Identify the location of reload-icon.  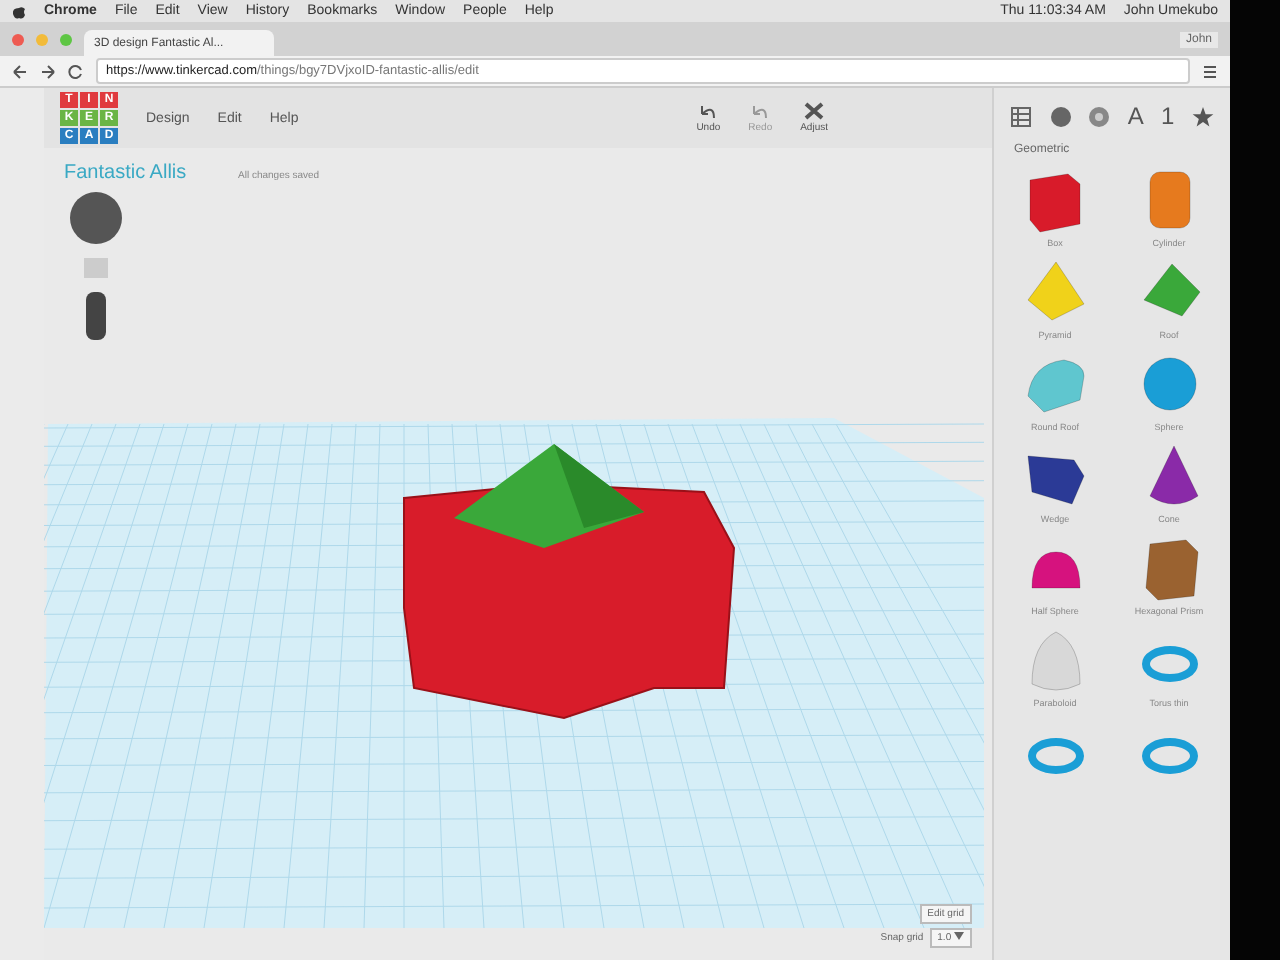
(76, 71).